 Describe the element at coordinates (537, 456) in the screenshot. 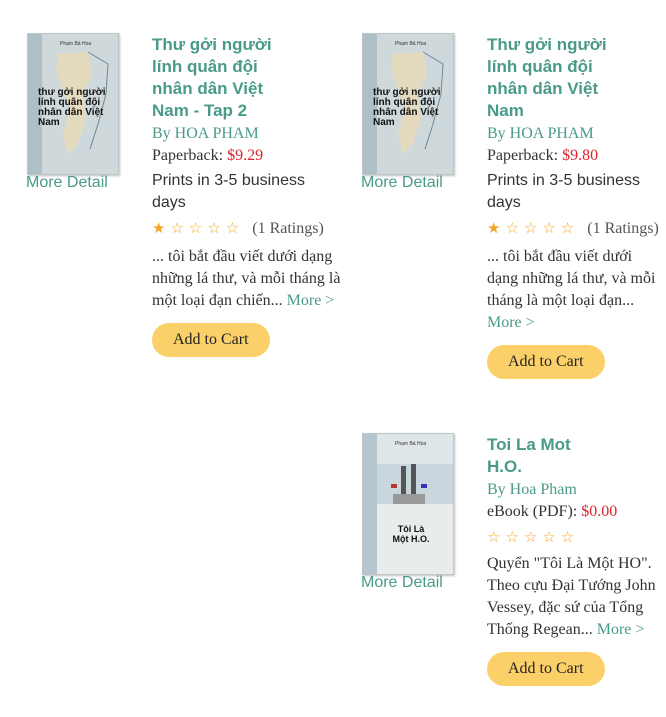

I see `book-title-link: Toi La Mot H.O.` at that location.